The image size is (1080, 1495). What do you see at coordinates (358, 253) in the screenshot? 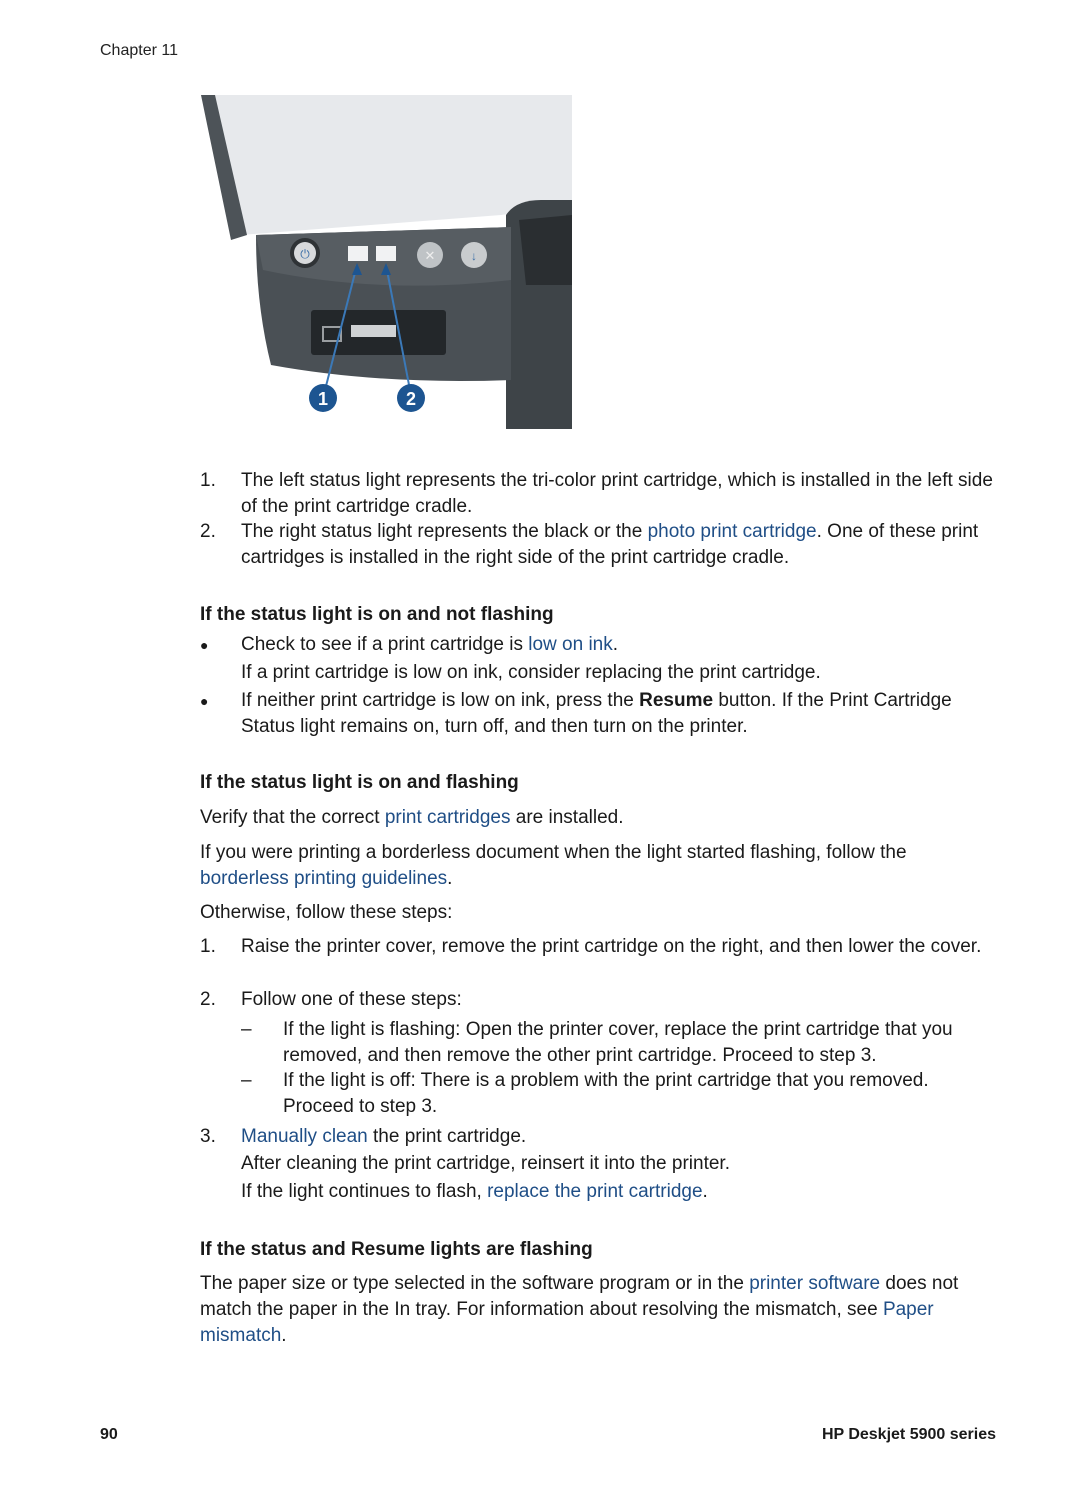
I see `left-status-light-icon` at bounding box center [358, 253].